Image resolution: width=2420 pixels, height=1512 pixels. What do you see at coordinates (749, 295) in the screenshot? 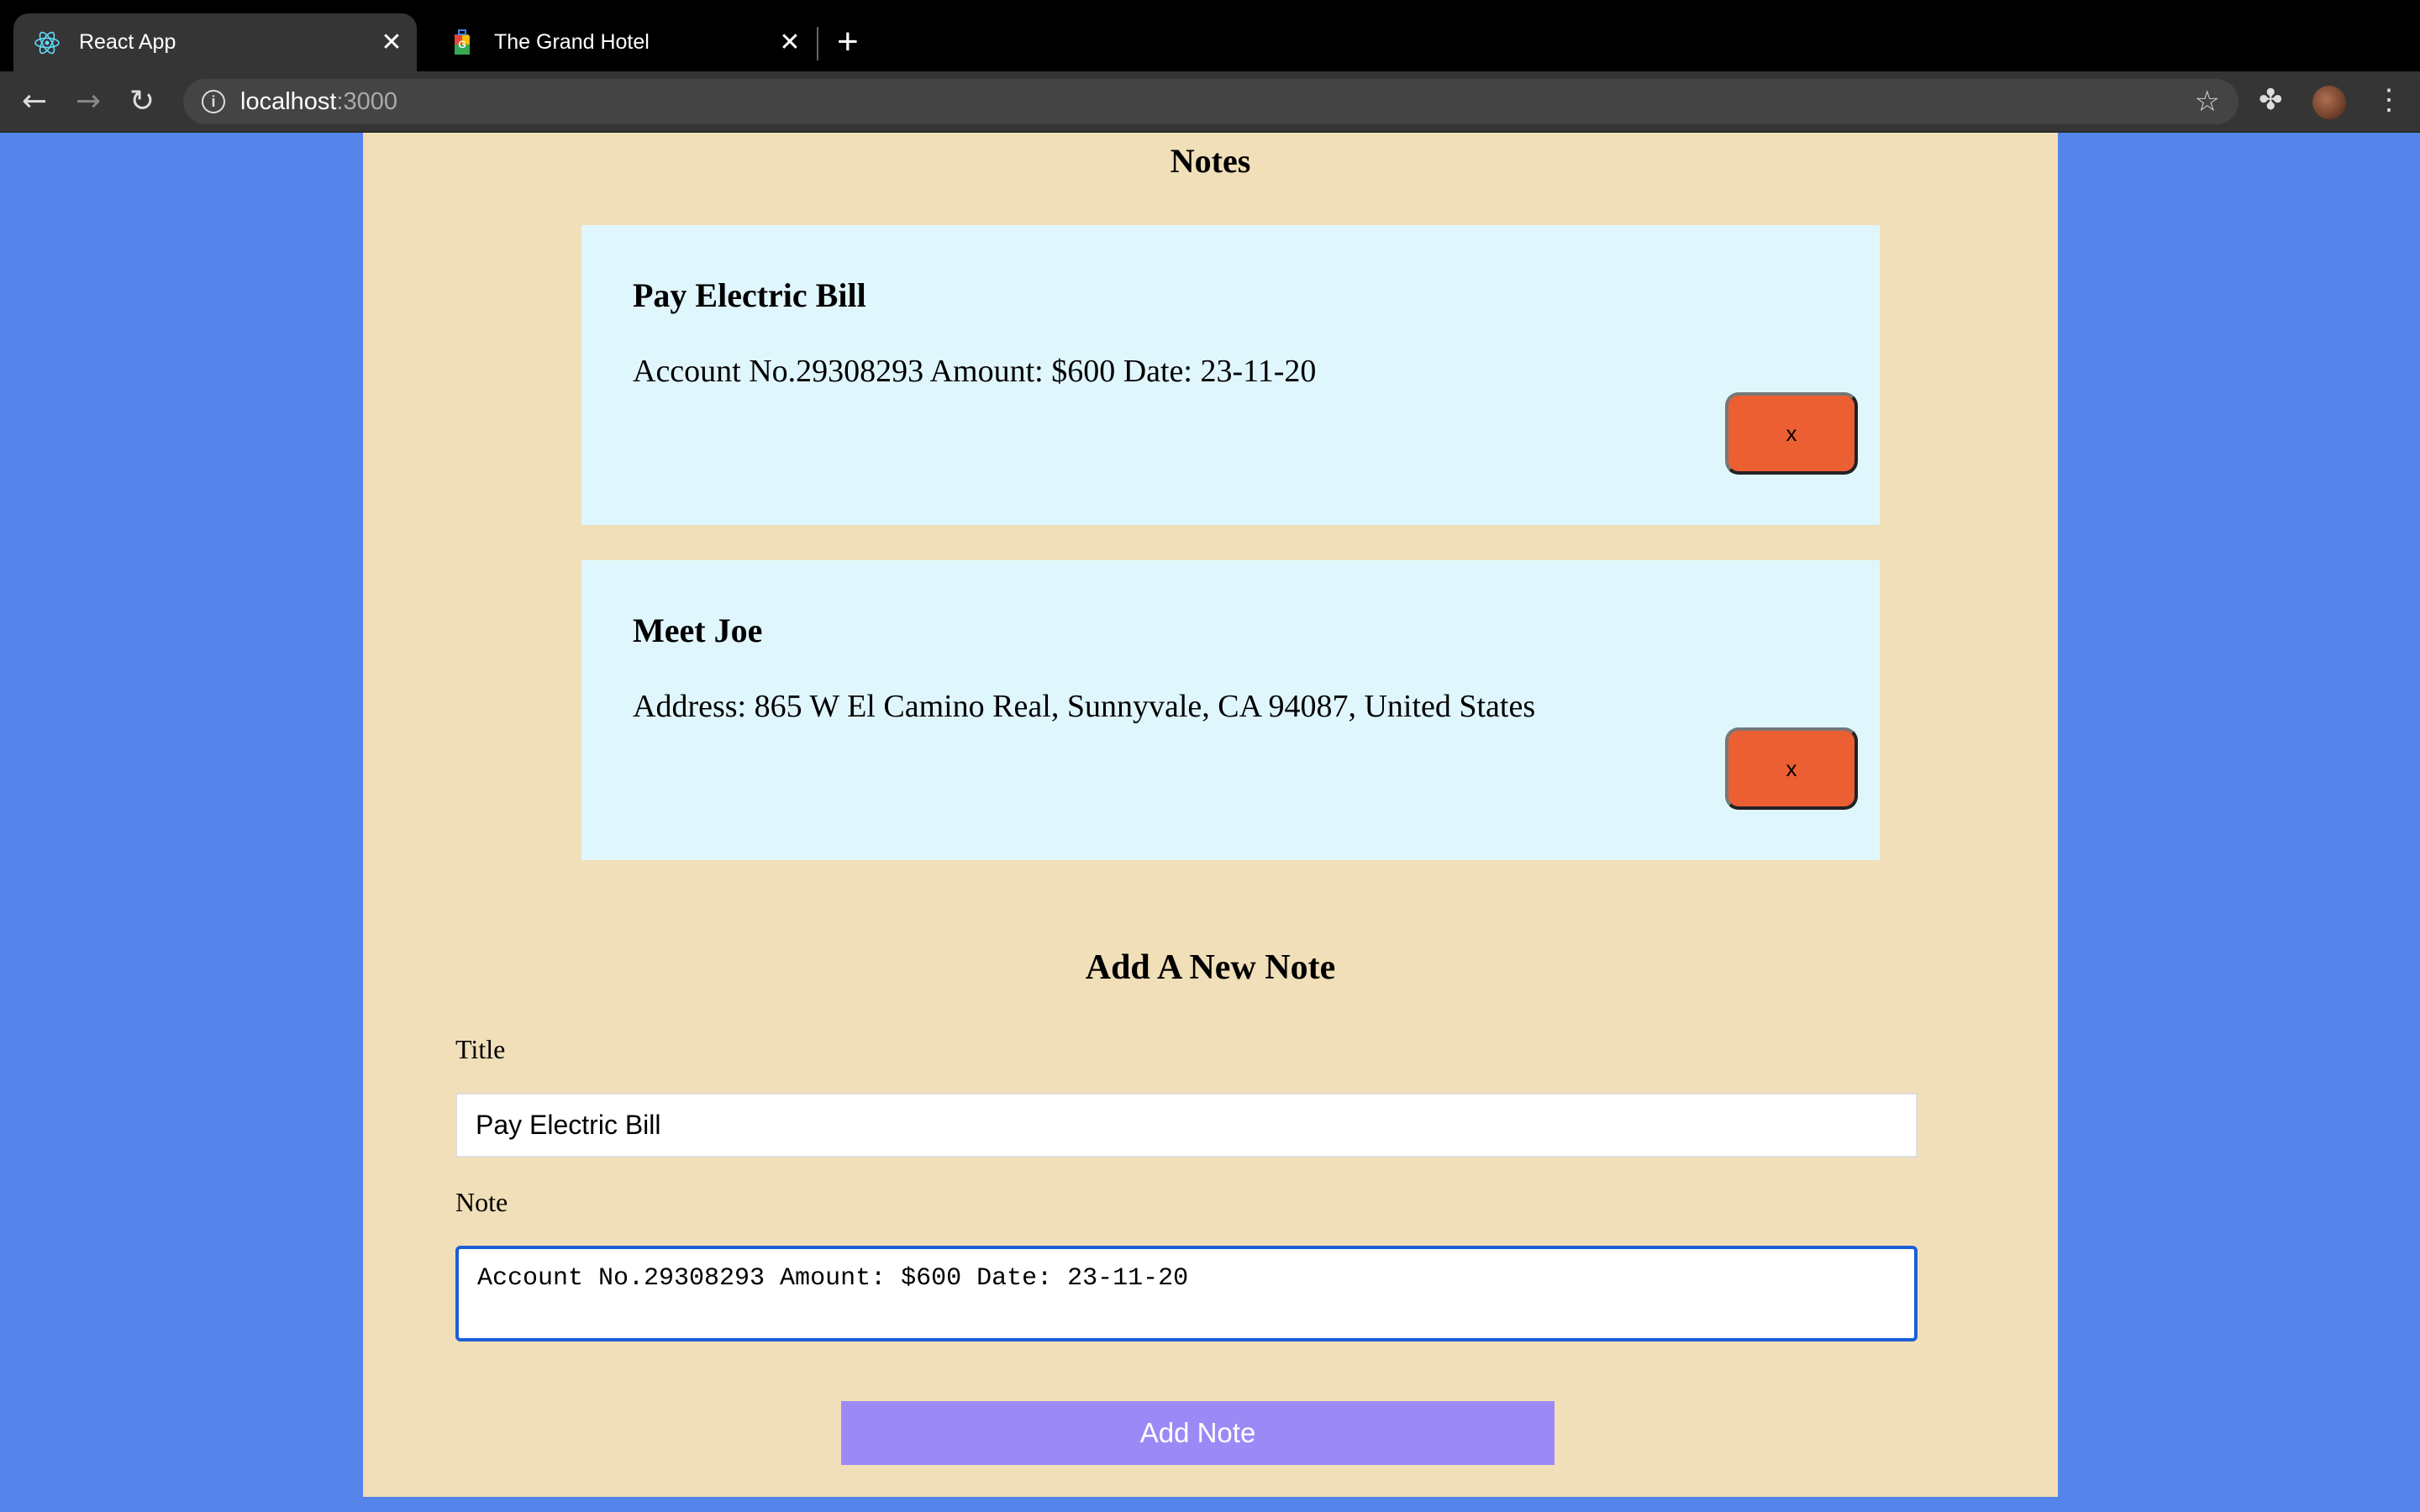
I see `note-title: Pay Electric Bill` at bounding box center [749, 295].